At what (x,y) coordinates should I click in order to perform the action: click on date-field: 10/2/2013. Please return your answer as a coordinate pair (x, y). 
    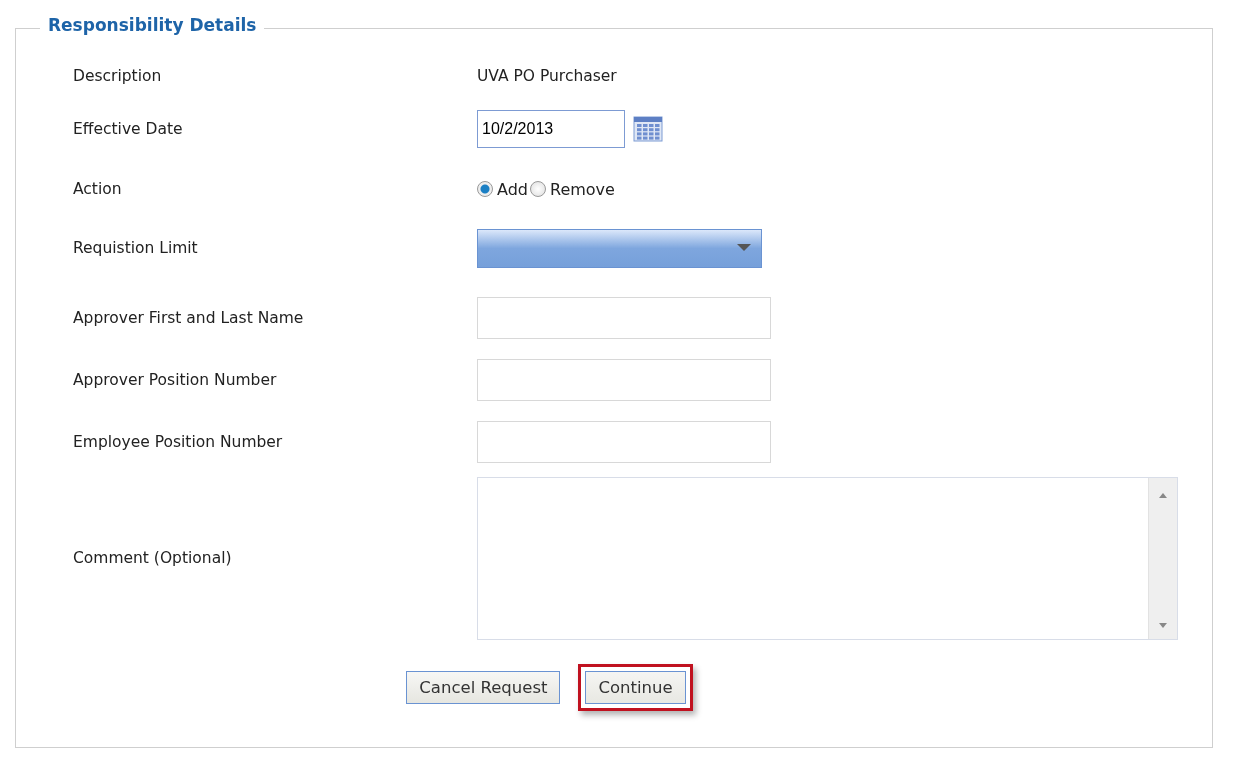
    Looking at the image, I should click on (551, 129).